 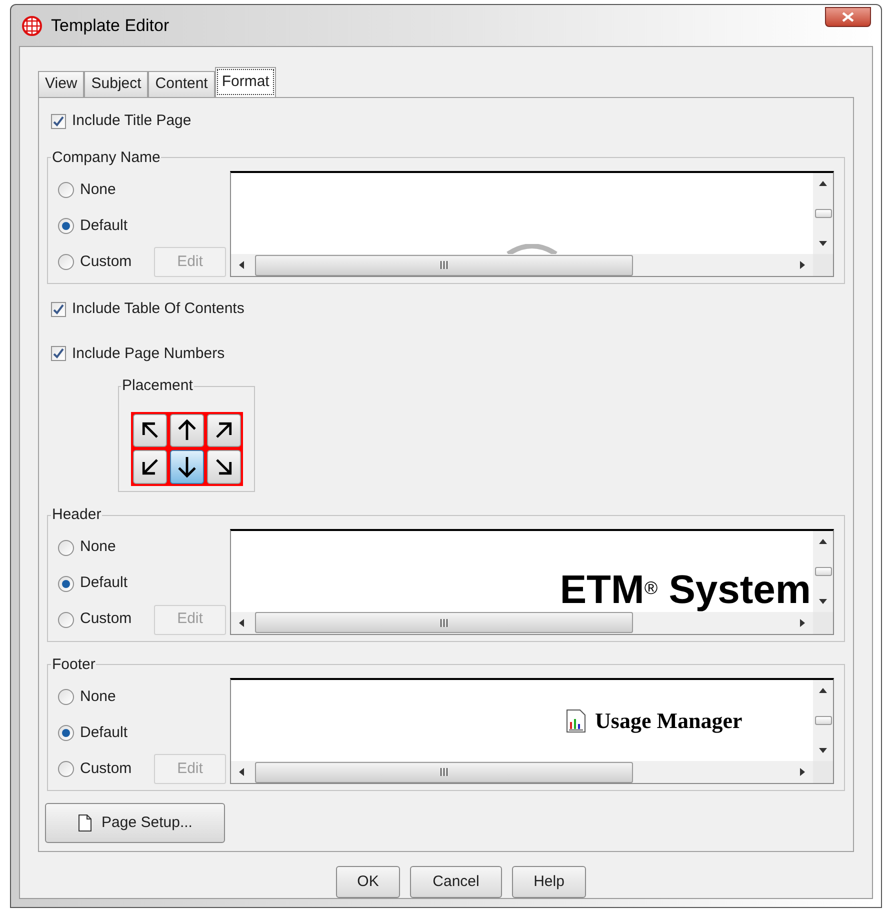 I want to click on footer-text: Usage Manager, so click(x=668, y=721).